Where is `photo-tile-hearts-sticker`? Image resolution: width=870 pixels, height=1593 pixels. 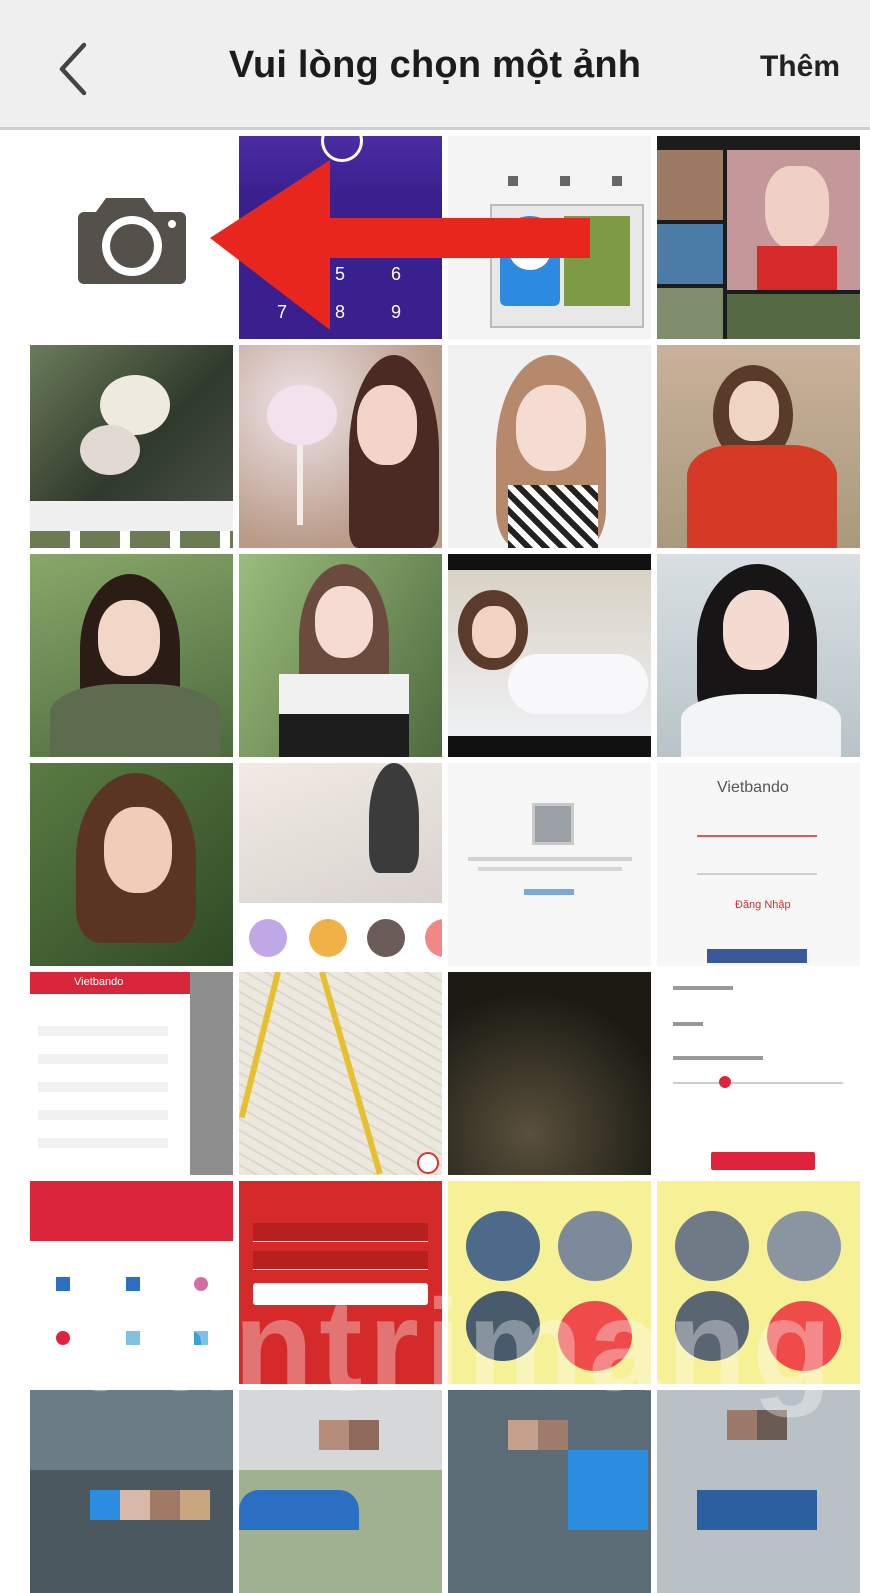 photo-tile-hearts-sticker is located at coordinates (549, 1282).